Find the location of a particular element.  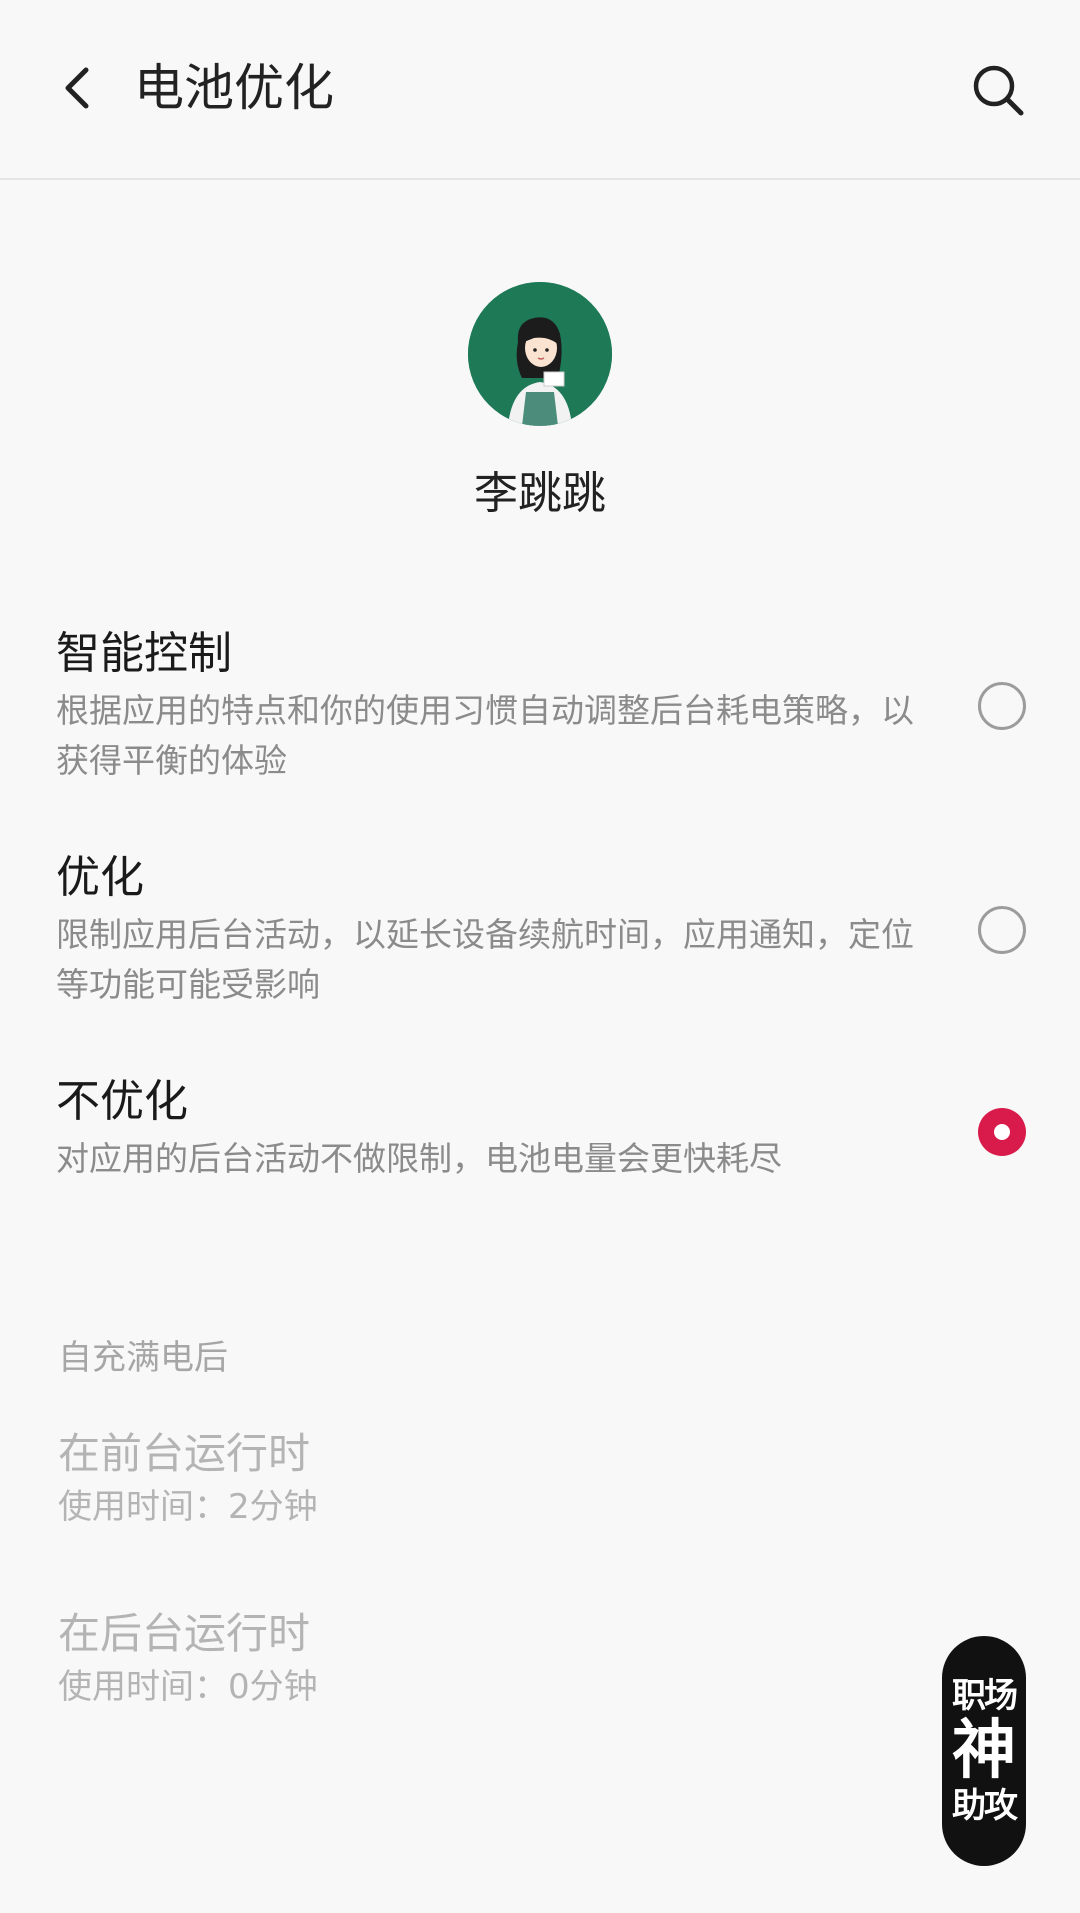

back-button is located at coordinates (76, 88).